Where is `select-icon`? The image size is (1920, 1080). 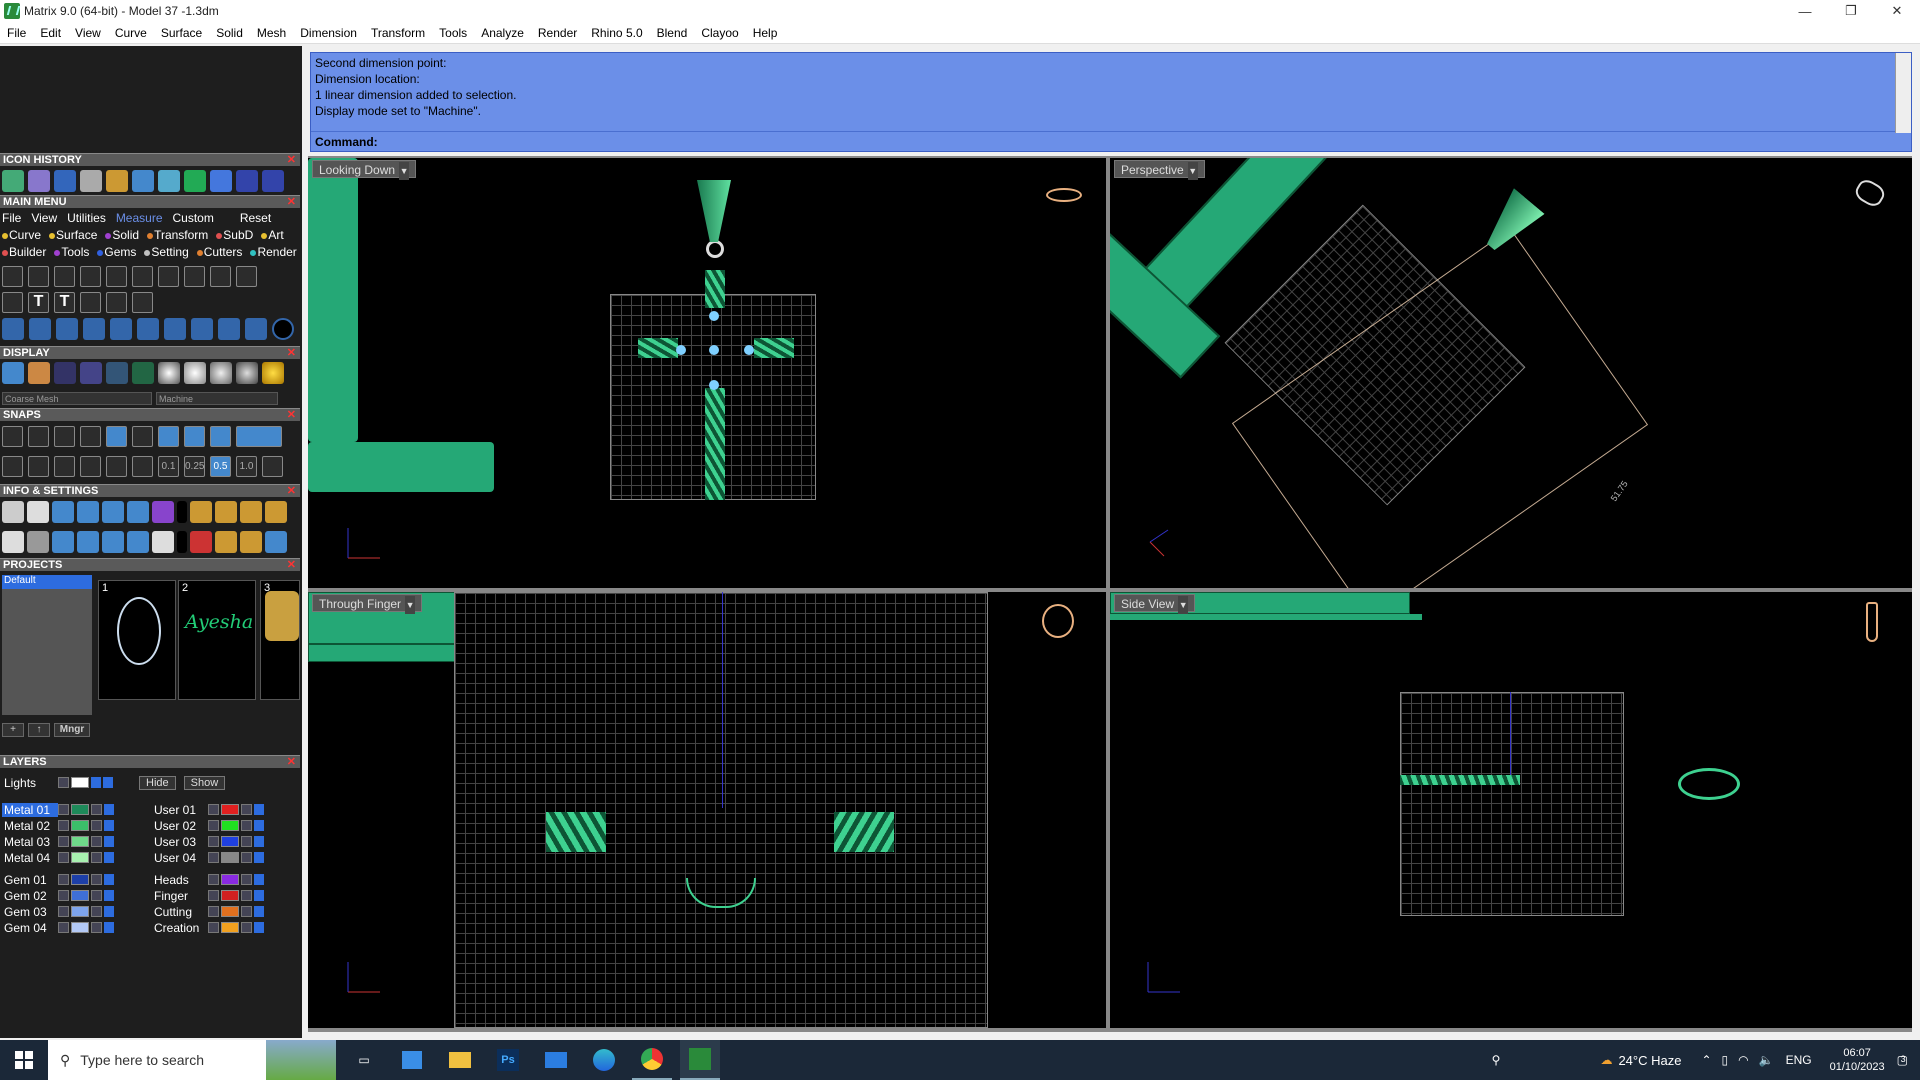 select-icon is located at coordinates (138, 542).